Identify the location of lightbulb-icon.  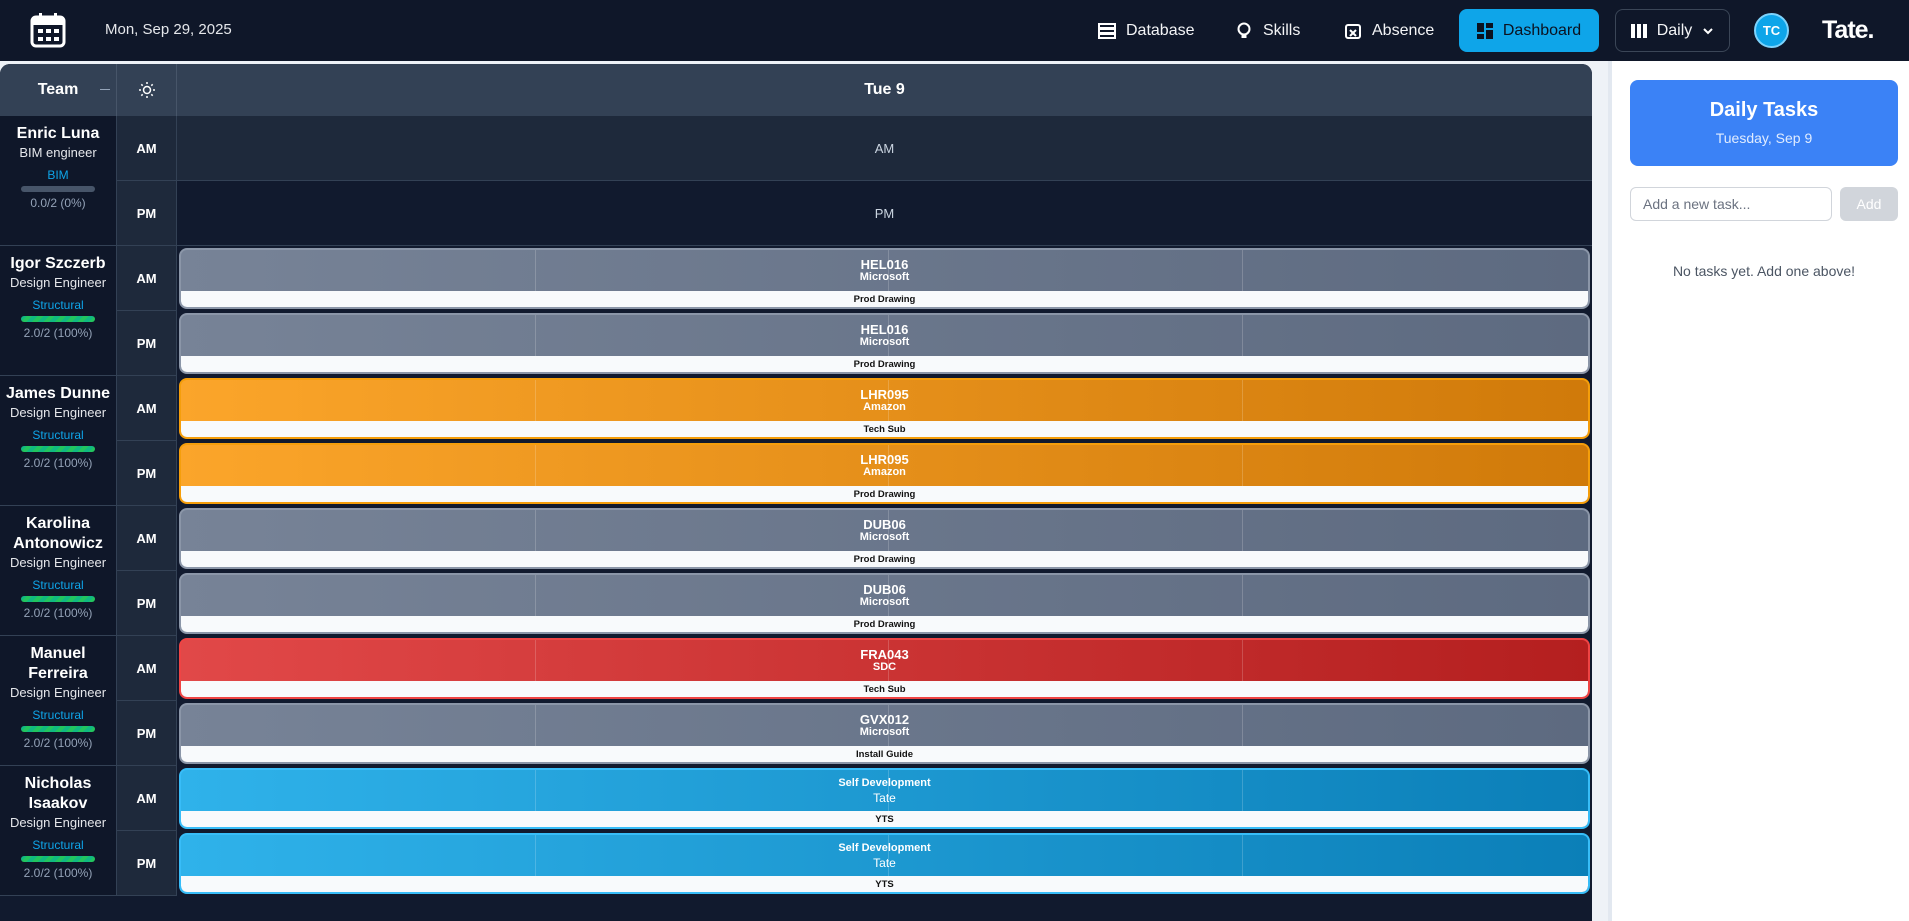
(1244, 30).